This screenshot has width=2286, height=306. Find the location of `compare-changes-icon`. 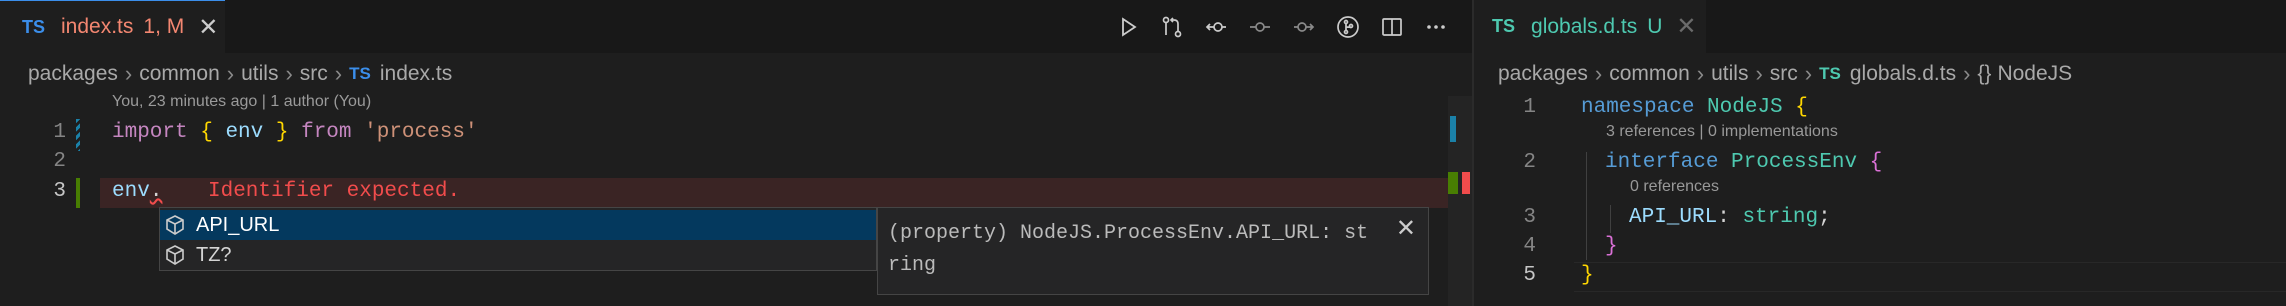

compare-changes-icon is located at coordinates (1172, 26).